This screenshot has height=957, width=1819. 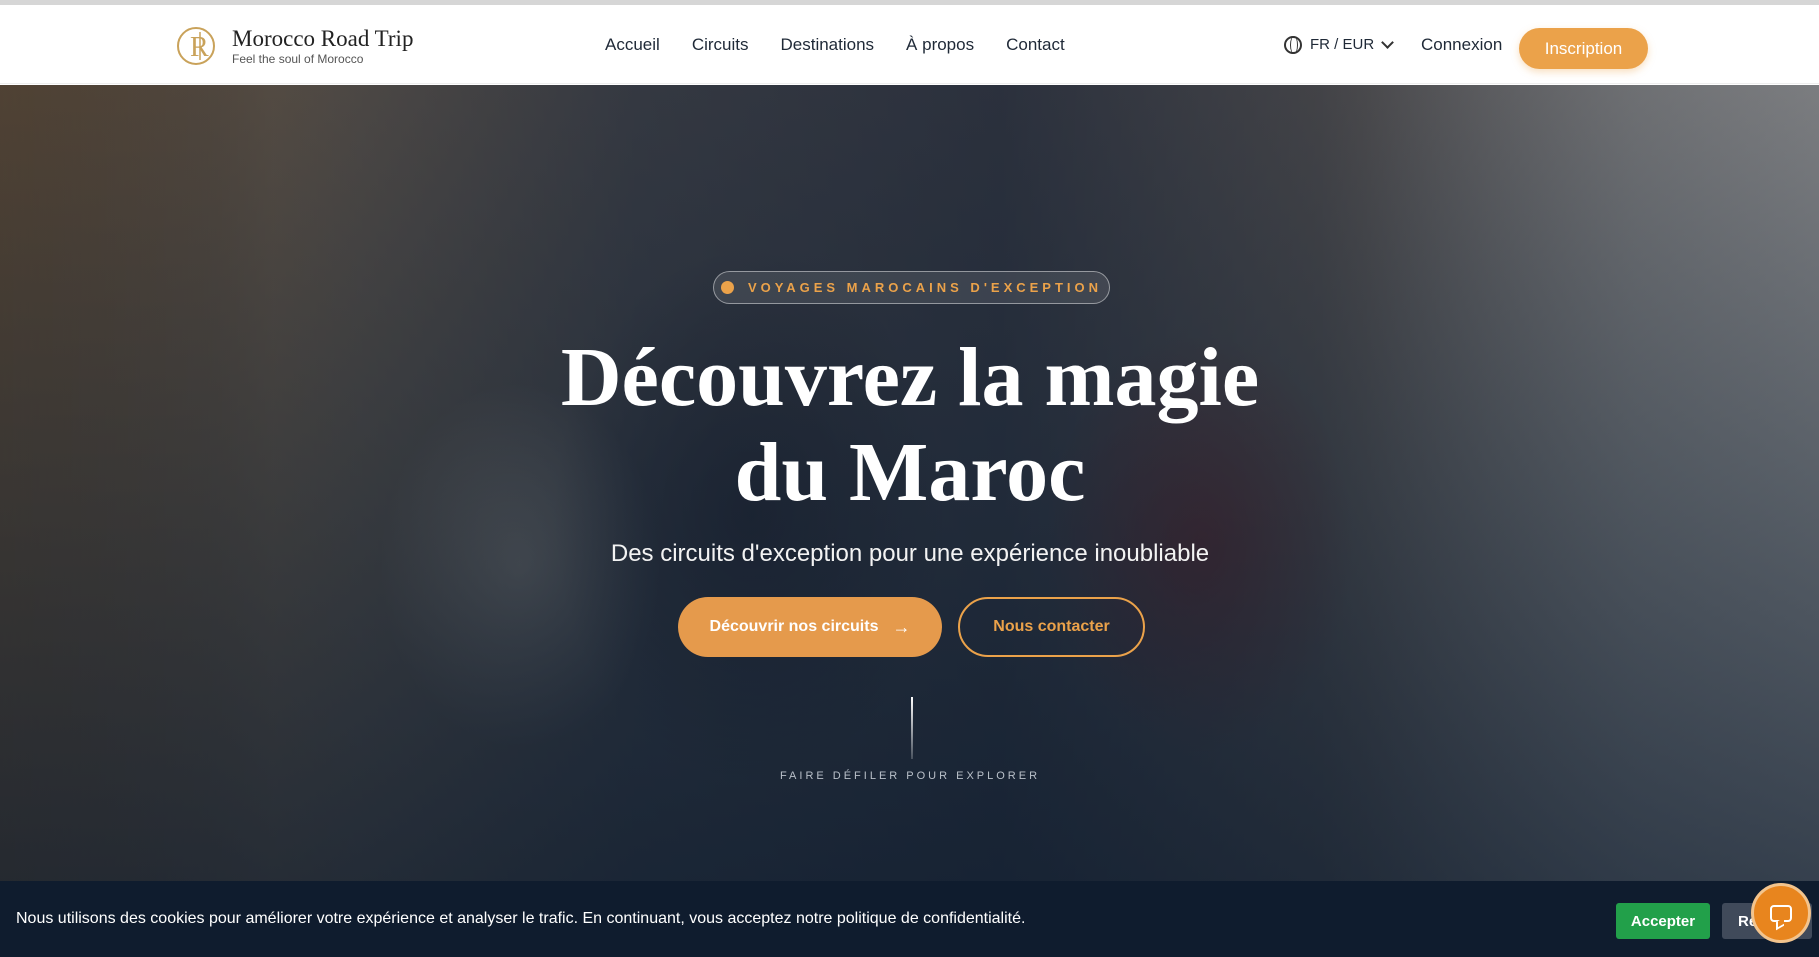 I want to click on signup-button: Inscription, so click(x=1583, y=48).